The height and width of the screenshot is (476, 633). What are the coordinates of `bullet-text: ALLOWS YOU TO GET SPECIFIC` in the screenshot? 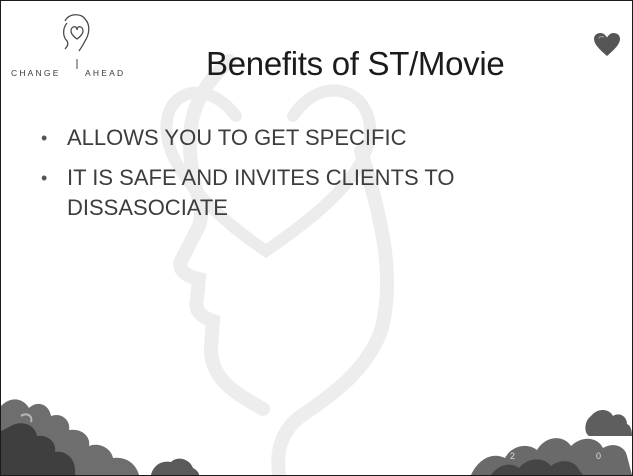 It's located at (237, 137).